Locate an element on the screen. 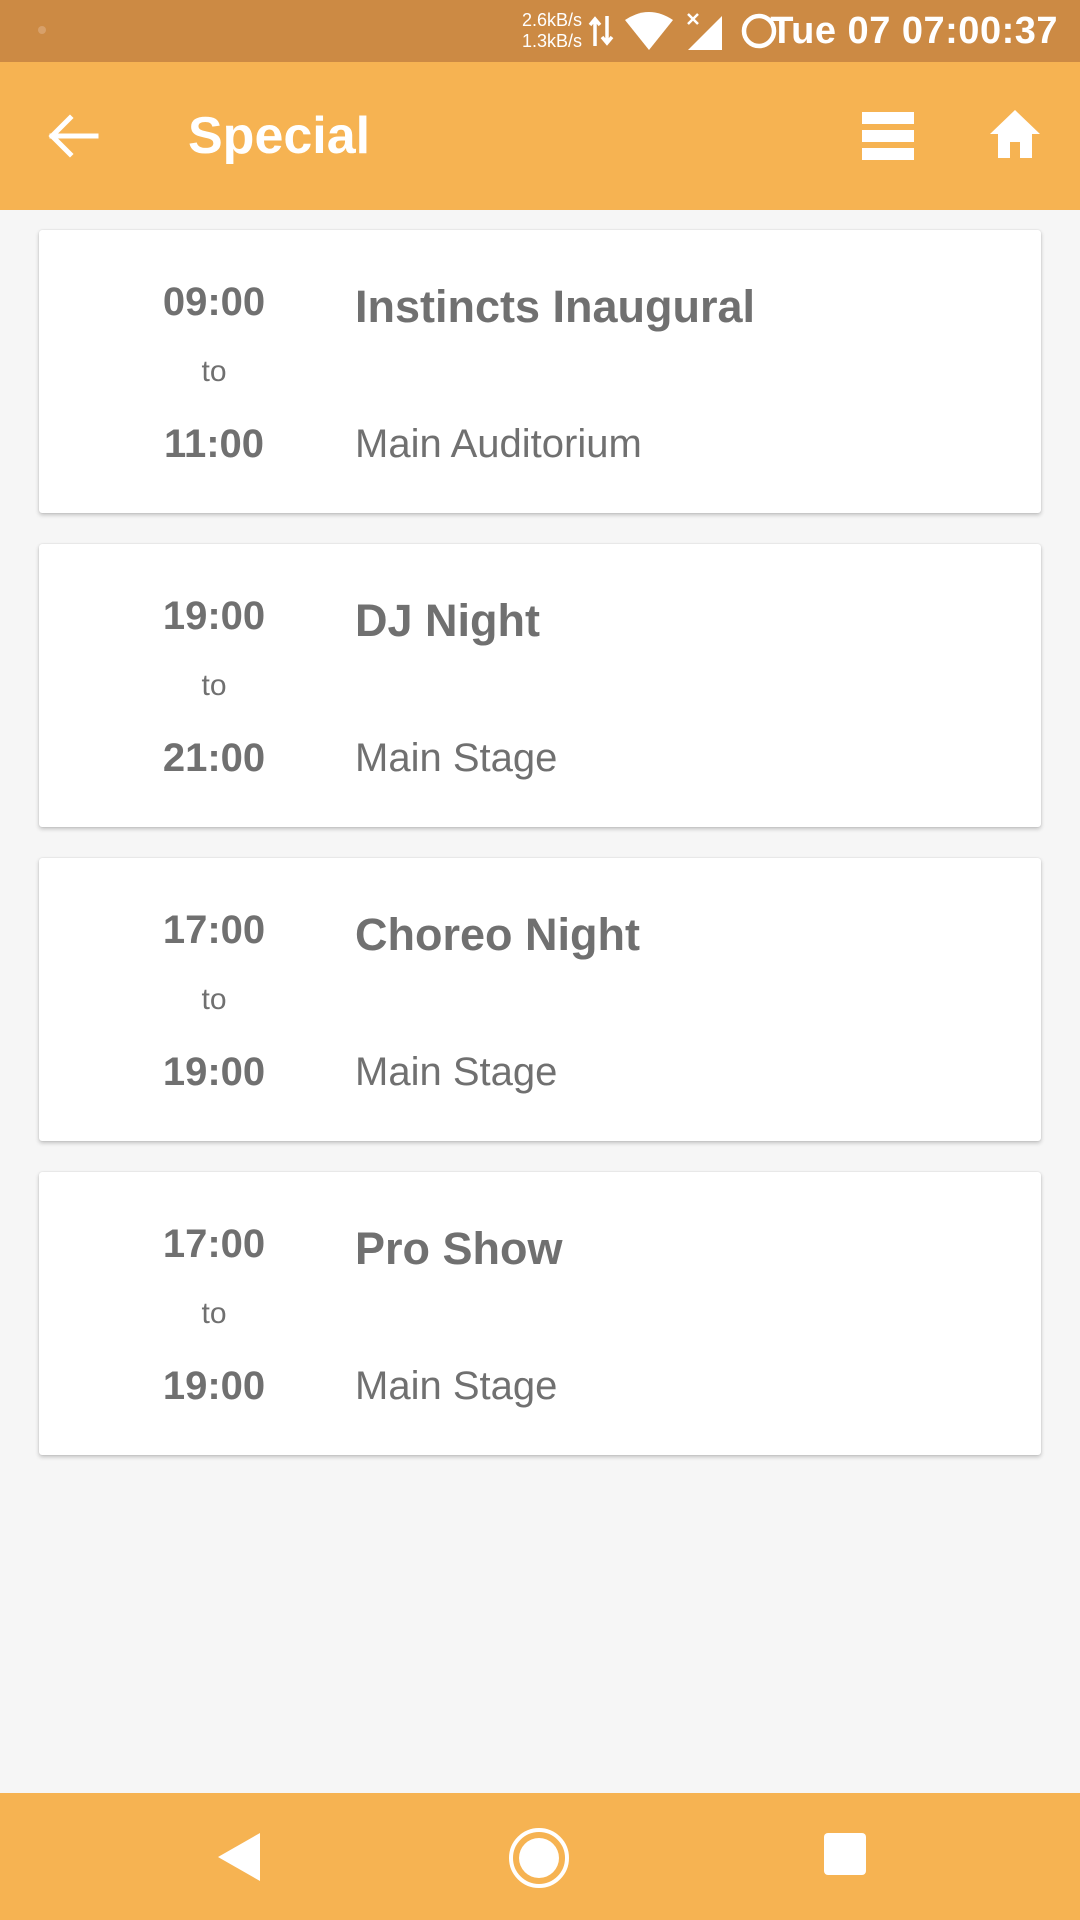 The width and height of the screenshot is (1080, 1920). app-bar: Special is located at coordinates (540, 136).